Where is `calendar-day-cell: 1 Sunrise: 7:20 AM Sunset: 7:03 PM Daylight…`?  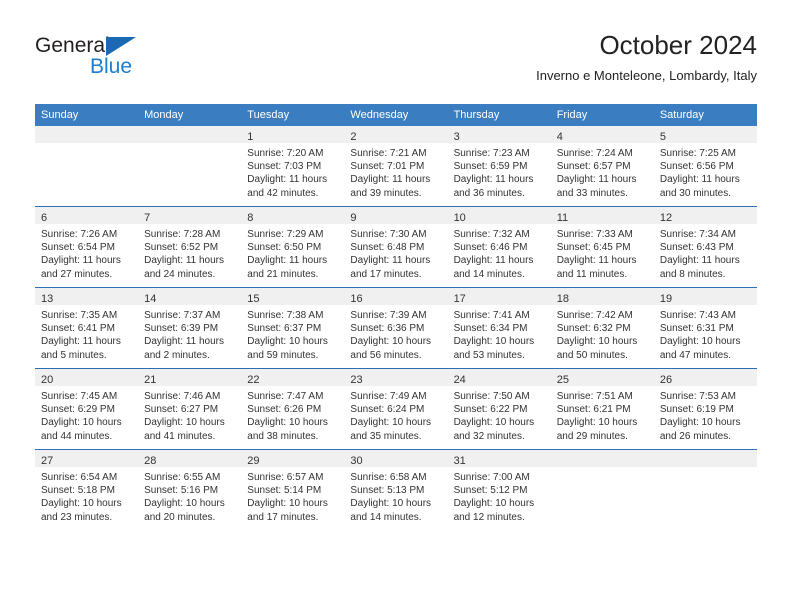 calendar-day-cell: 1 Sunrise: 7:20 AM Sunset: 7:03 PM Daylight… is located at coordinates (293, 166).